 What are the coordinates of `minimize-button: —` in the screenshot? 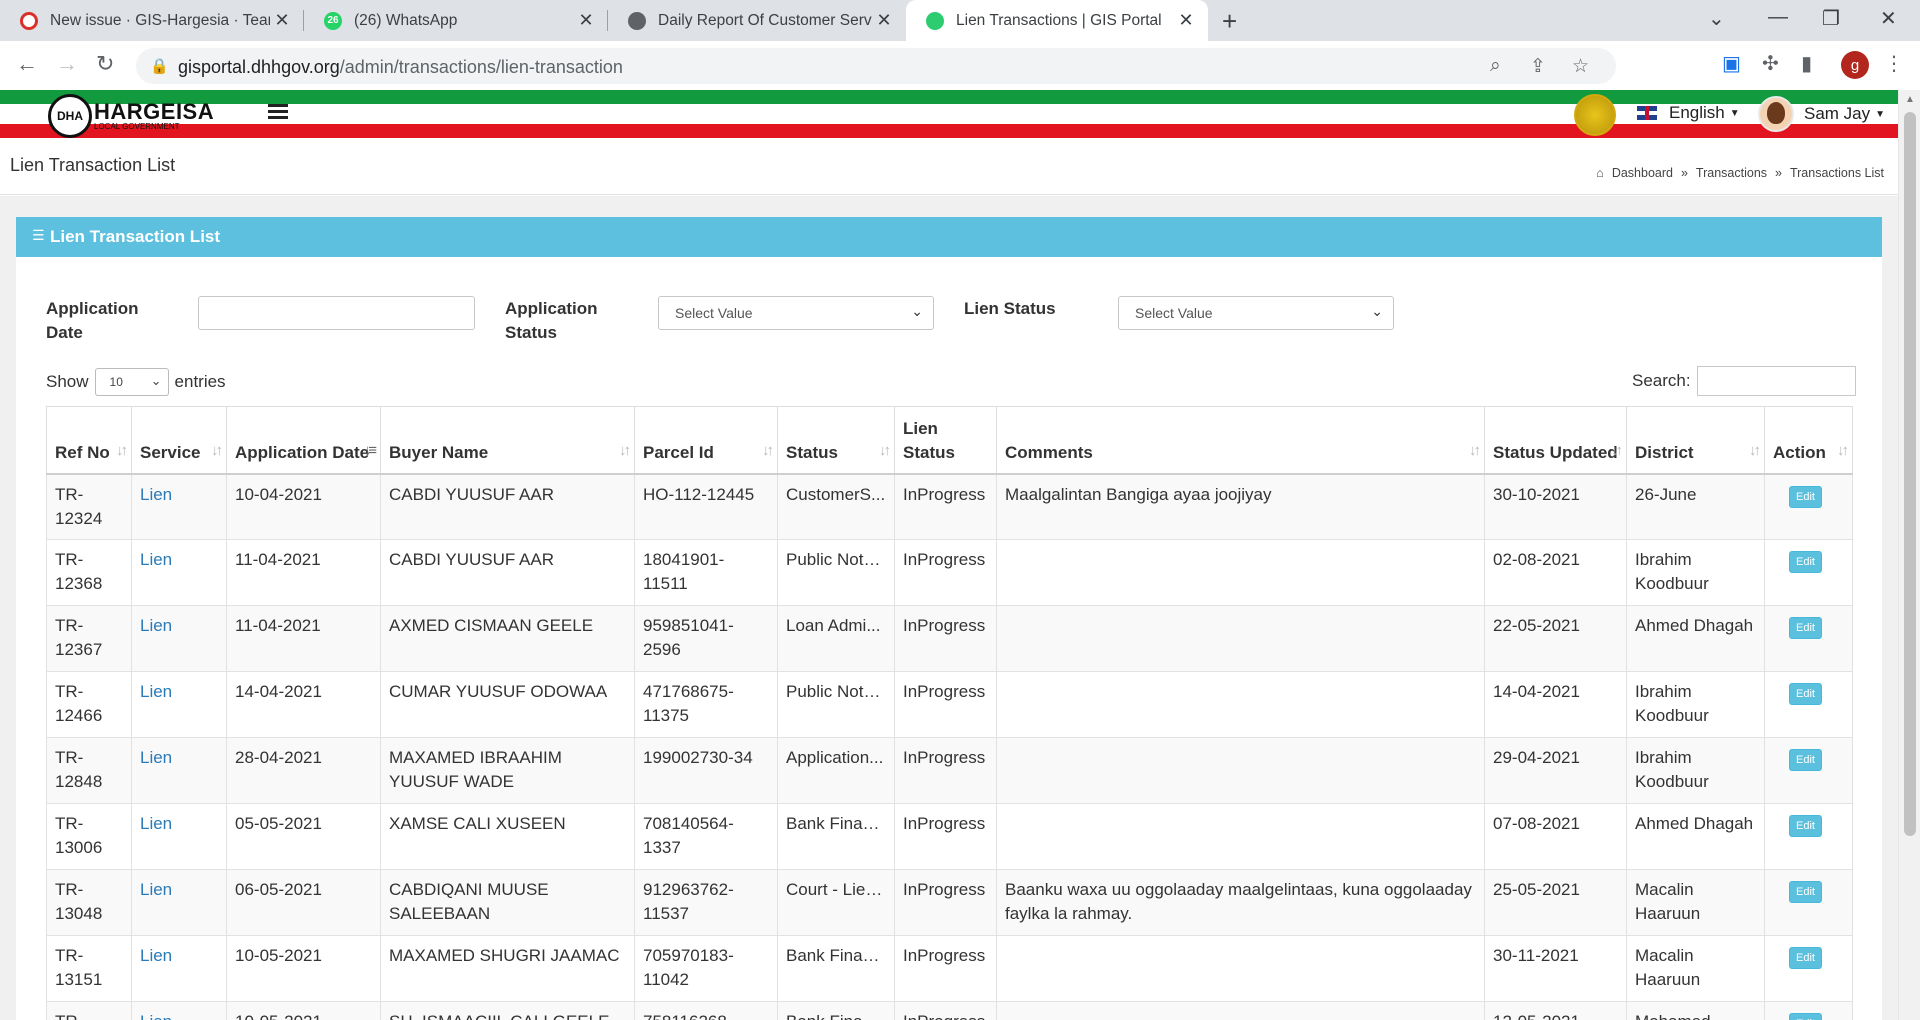 It's located at (1778, 17).